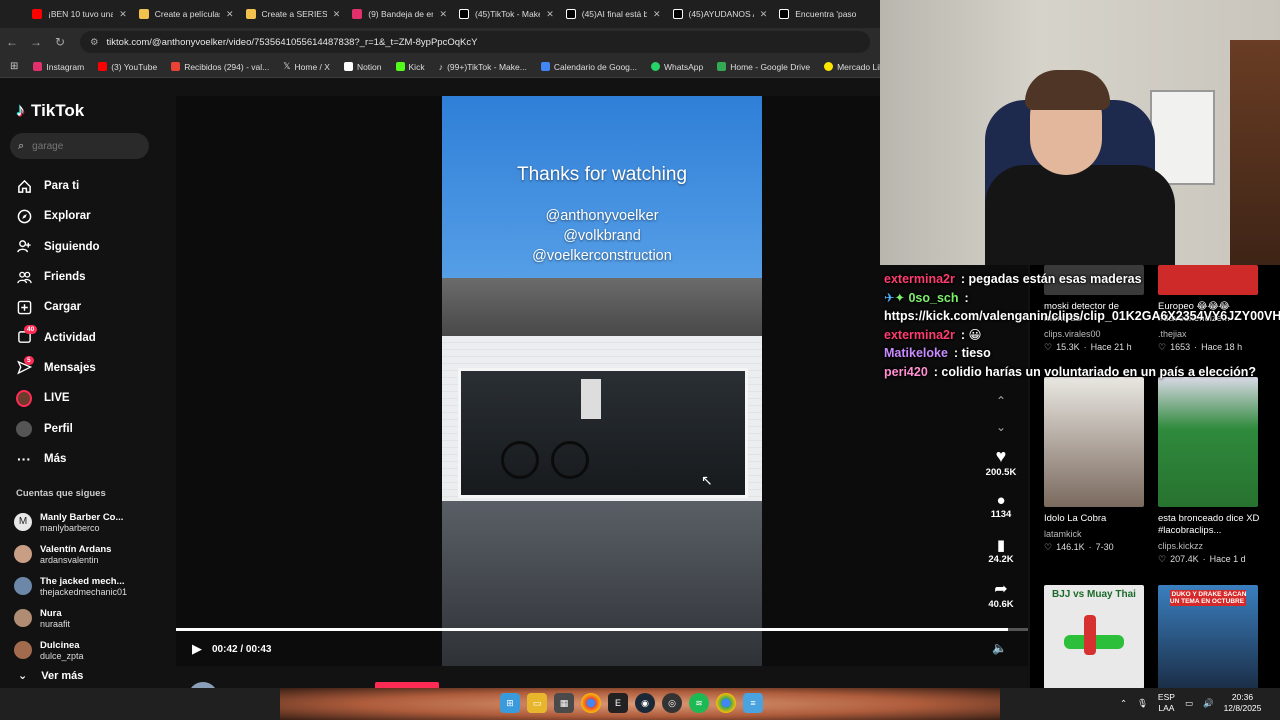 The height and width of the screenshot is (720, 1280). Describe the element at coordinates (1182, 137) in the screenshot. I see `webcam-whiteboard` at that location.